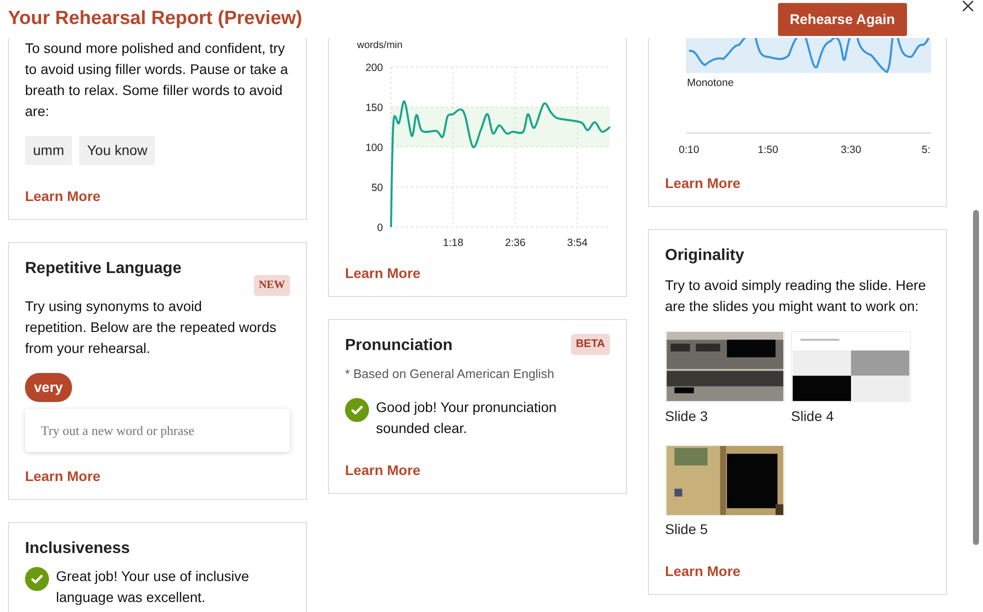  I want to click on word-input-field: Try out a new word or phrase, so click(157, 430).